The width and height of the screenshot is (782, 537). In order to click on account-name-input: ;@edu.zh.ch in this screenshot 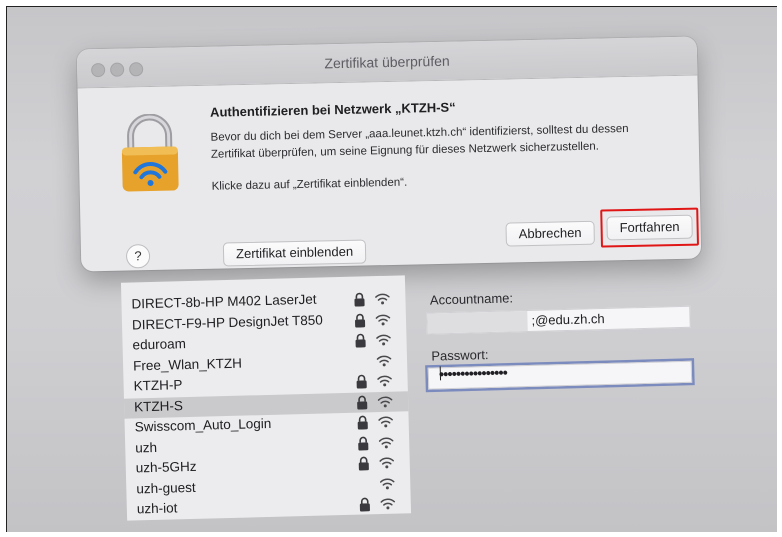, I will do `click(558, 320)`.